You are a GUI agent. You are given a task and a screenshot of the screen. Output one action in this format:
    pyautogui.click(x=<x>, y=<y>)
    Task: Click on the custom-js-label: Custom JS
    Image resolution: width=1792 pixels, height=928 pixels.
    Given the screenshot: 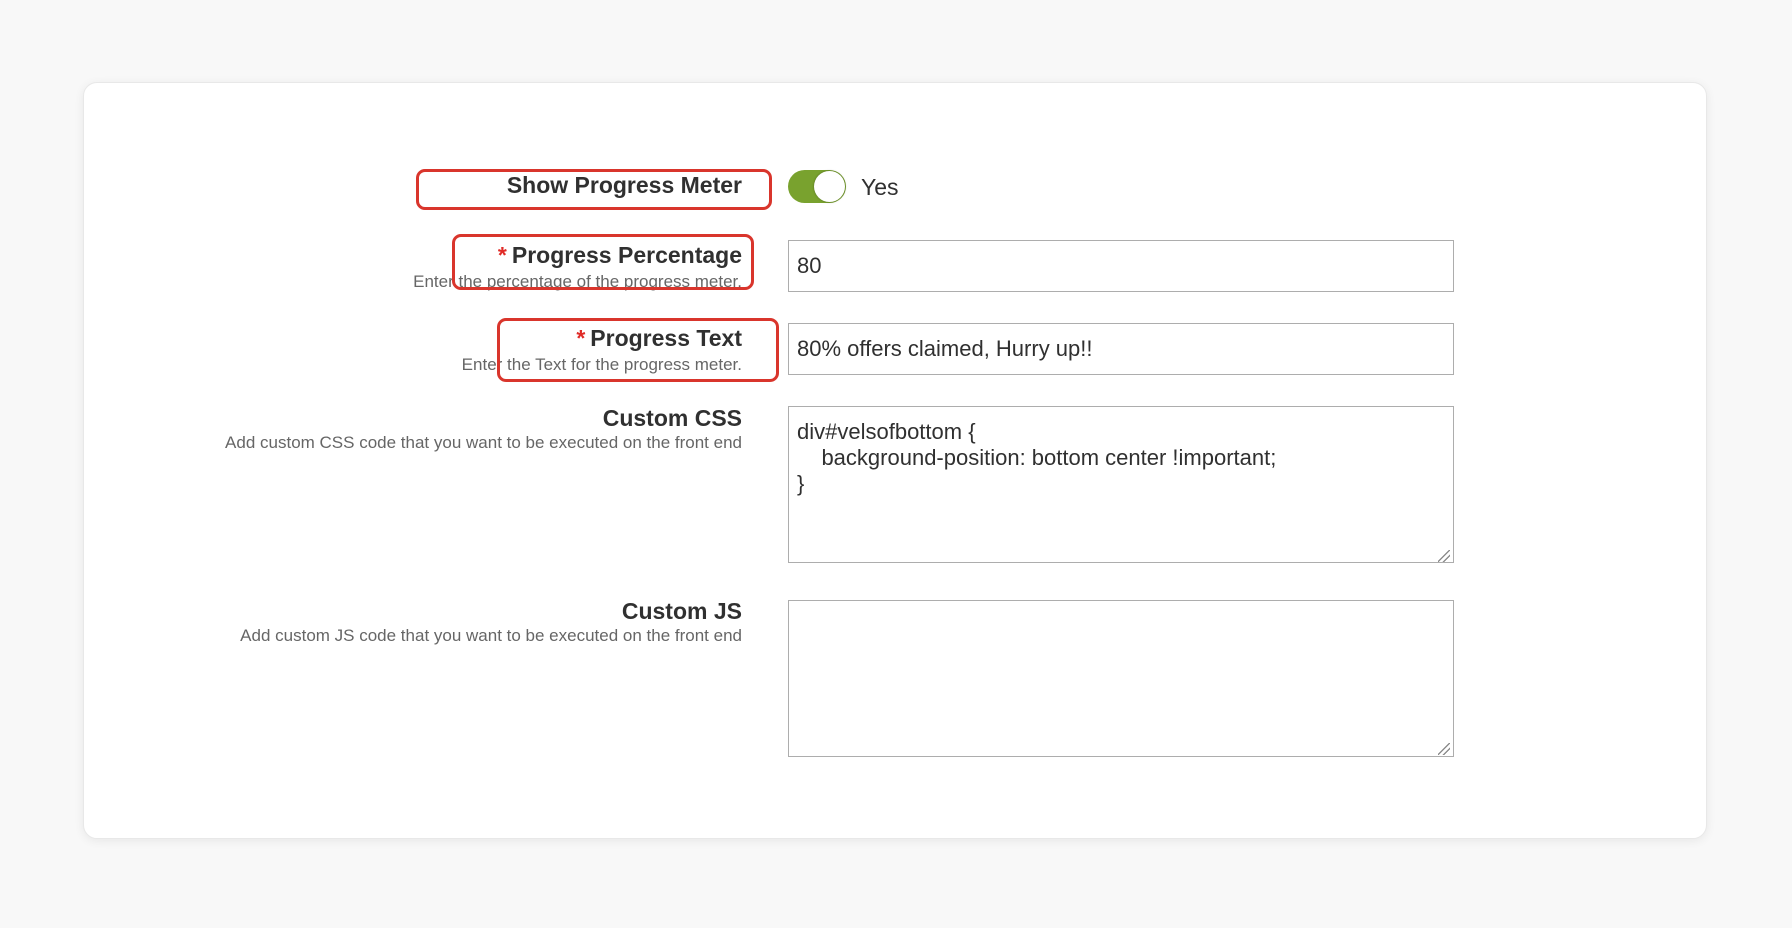 What is the action you would take?
    pyautogui.click(x=682, y=611)
    